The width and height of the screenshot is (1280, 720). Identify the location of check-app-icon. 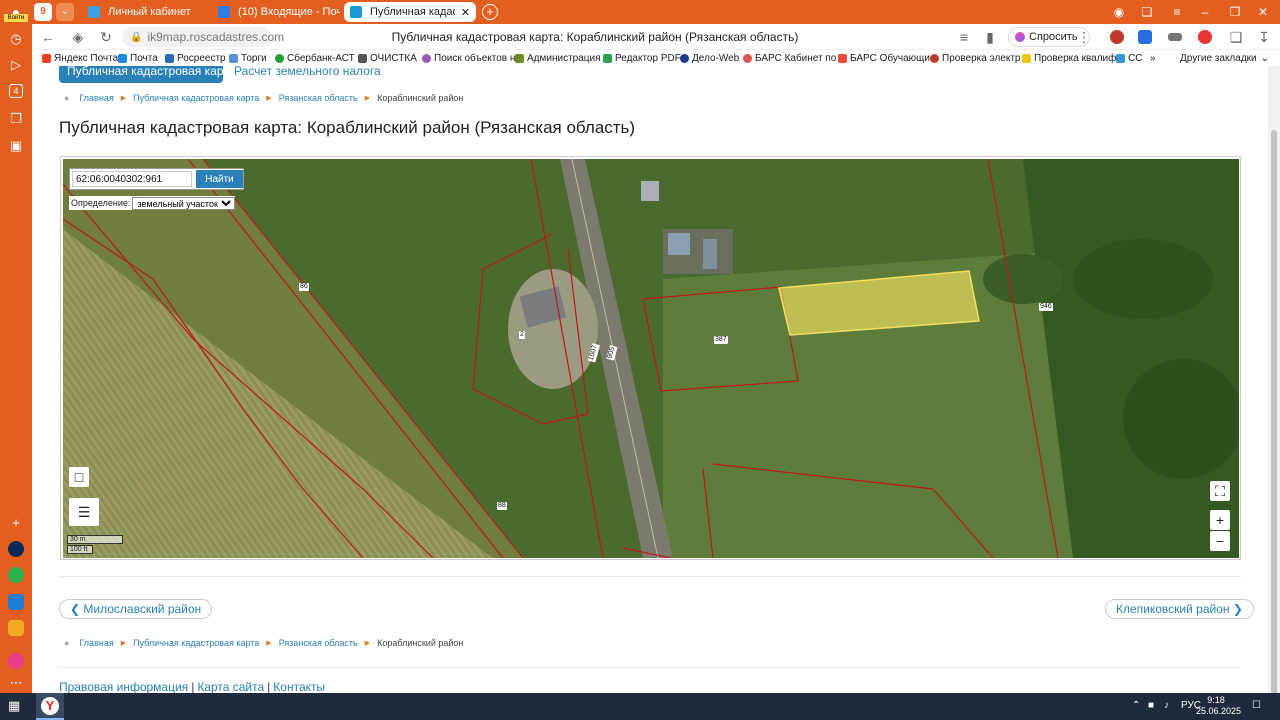
(16, 575).